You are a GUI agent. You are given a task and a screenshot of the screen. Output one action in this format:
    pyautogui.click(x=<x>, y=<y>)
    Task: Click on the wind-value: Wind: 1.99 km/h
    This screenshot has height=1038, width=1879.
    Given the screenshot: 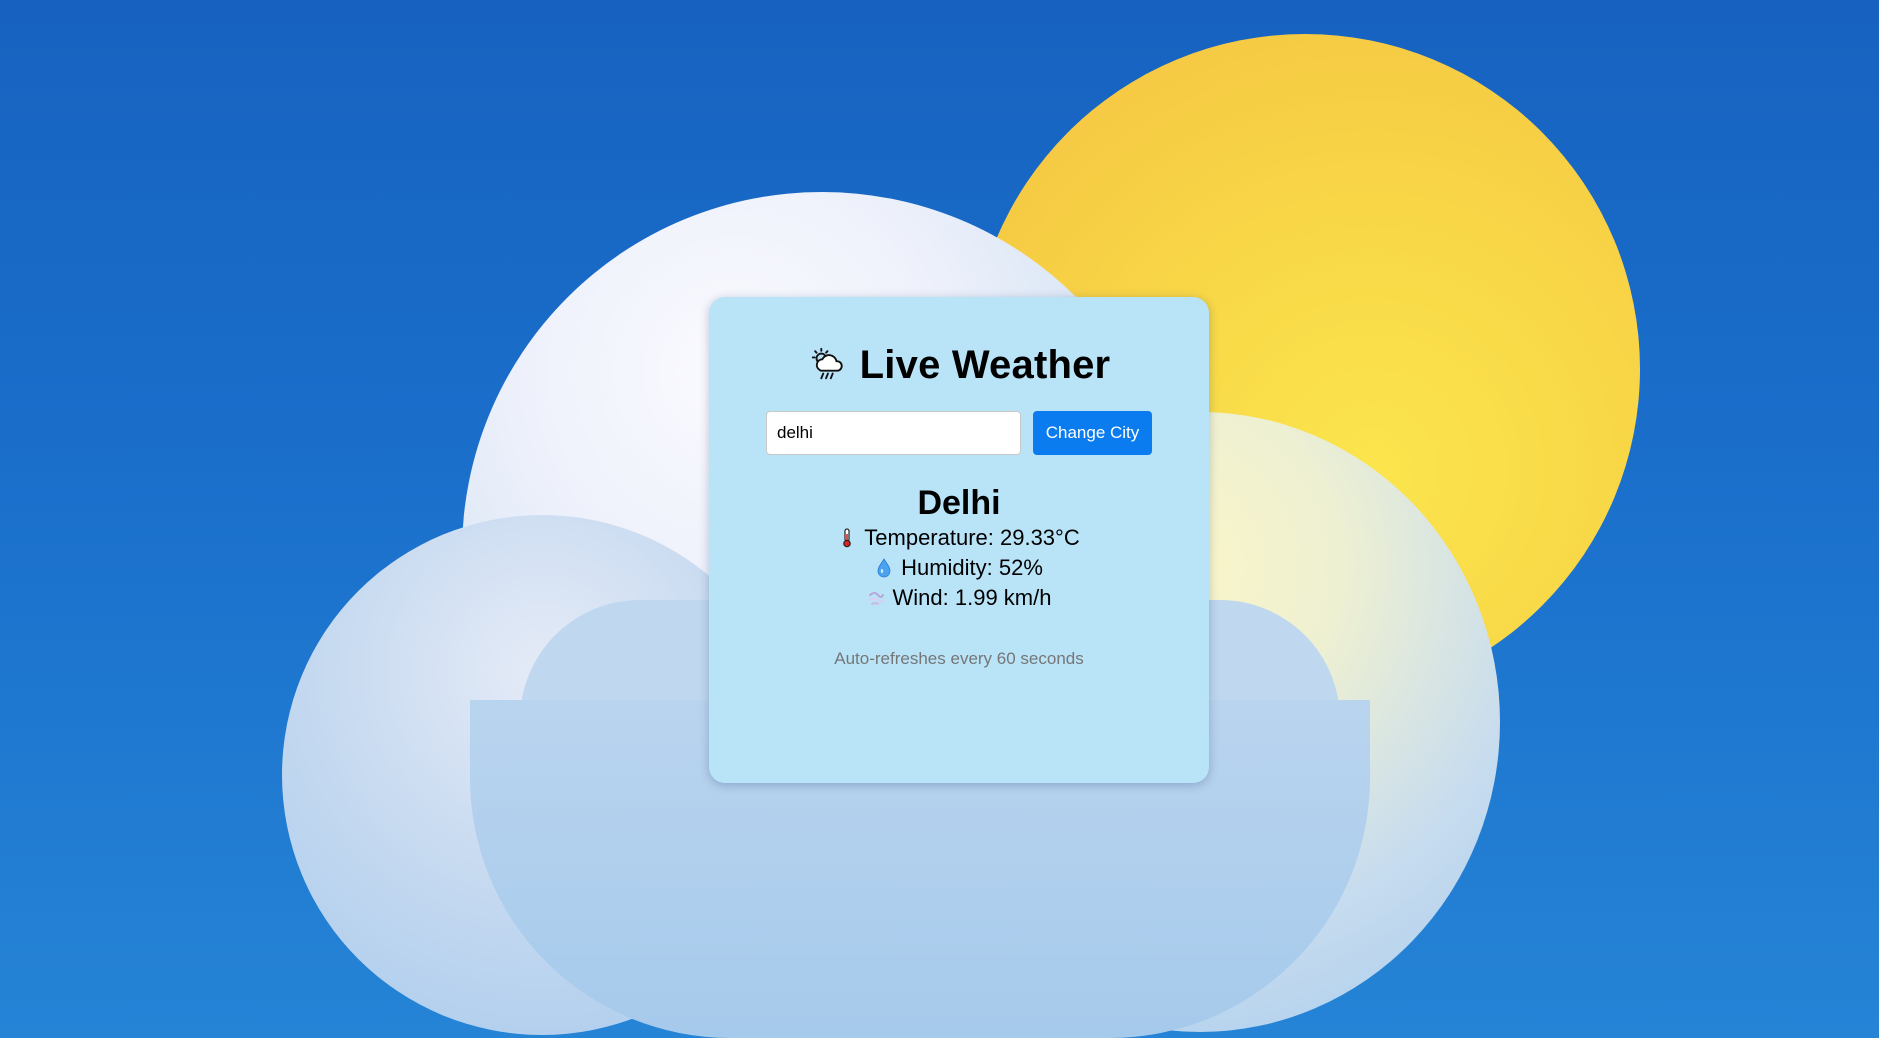 What is the action you would take?
    pyautogui.click(x=972, y=597)
    